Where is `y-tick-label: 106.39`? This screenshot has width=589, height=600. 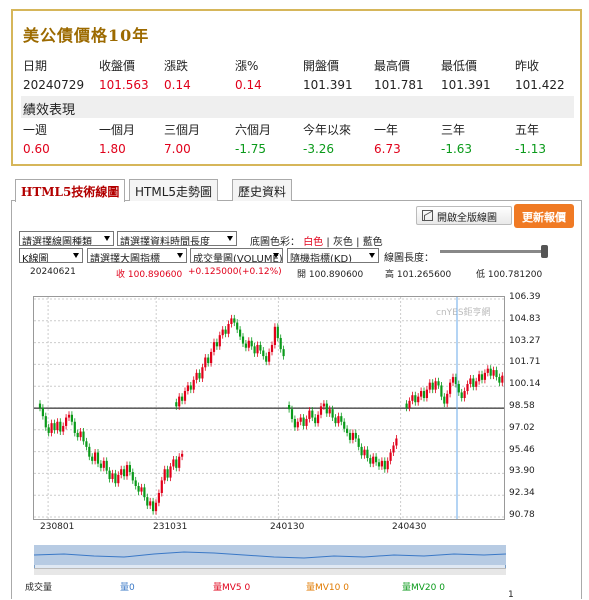 y-tick-label: 106.39 is located at coordinates (525, 297).